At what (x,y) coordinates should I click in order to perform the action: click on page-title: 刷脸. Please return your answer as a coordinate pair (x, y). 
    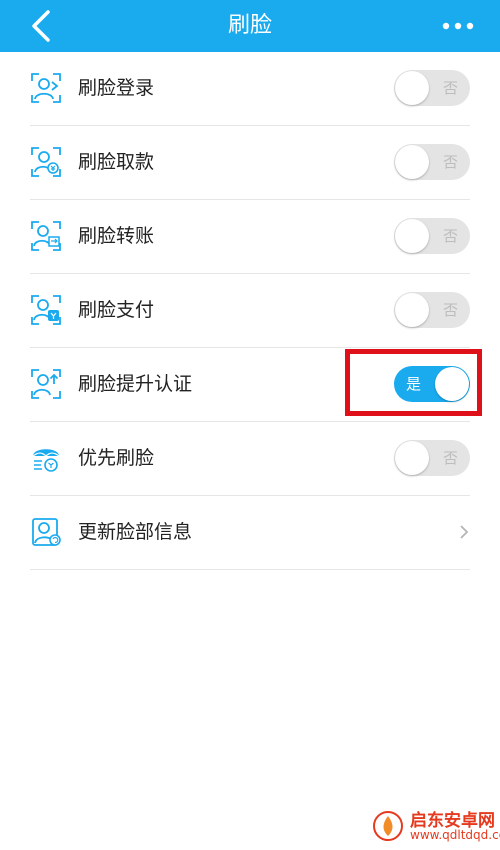
    Looking at the image, I should click on (249, 25).